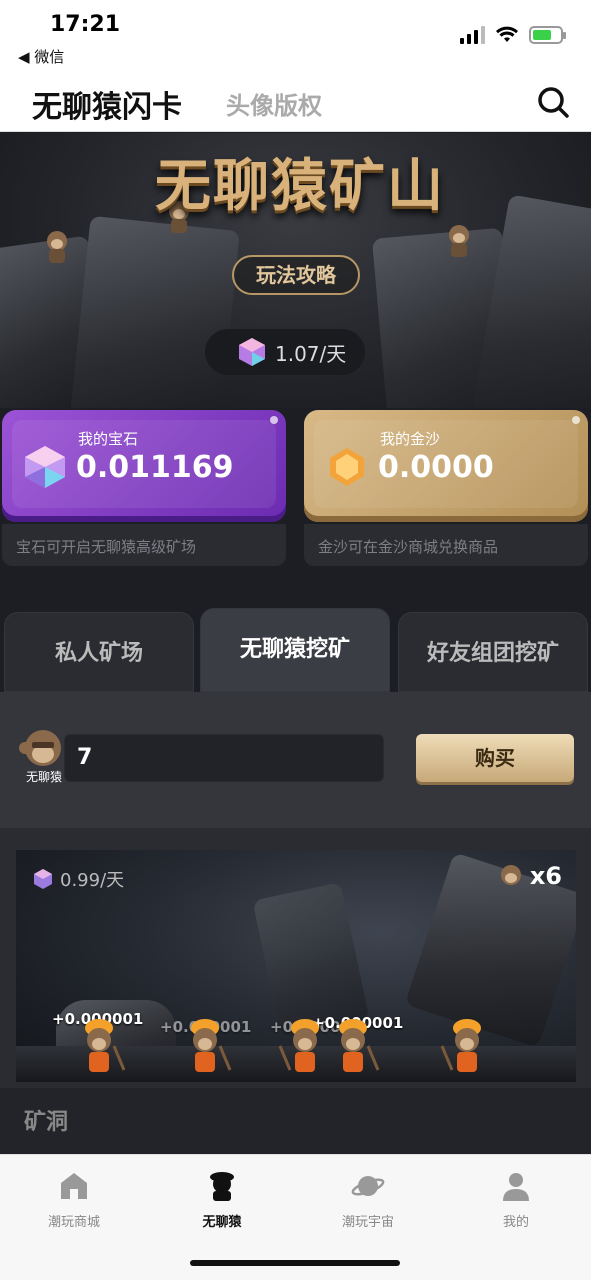 The height and width of the screenshot is (1280, 591). Describe the element at coordinates (510, 875) in the screenshot. I see `ape-head-icon` at that location.